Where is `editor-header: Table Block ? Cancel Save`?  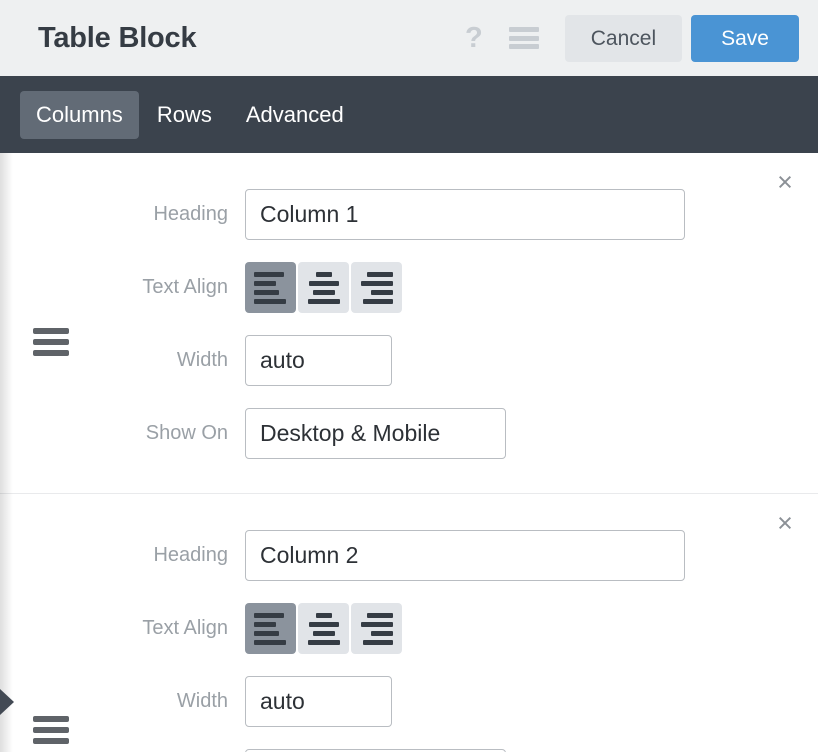 editor-header: Table Block ? Cancel Save is located at coordinates (409, 38).